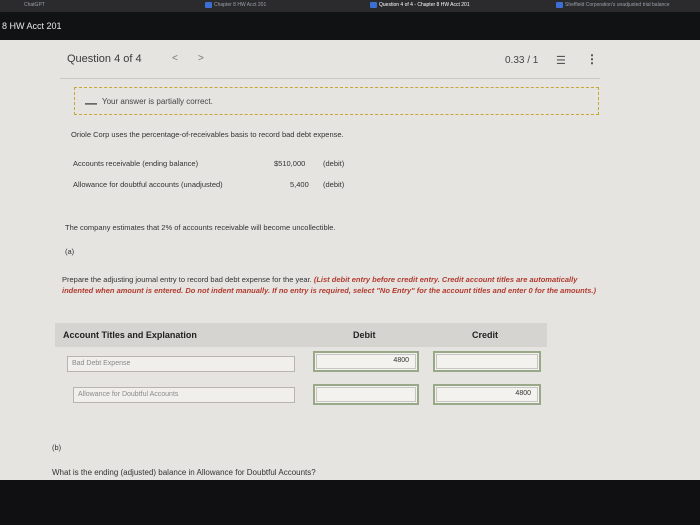 This screenshot has width=700, height=525. Describe the element at coordinates (401, 360) in the screenshot. I see `debit-value: 4800` at that location.